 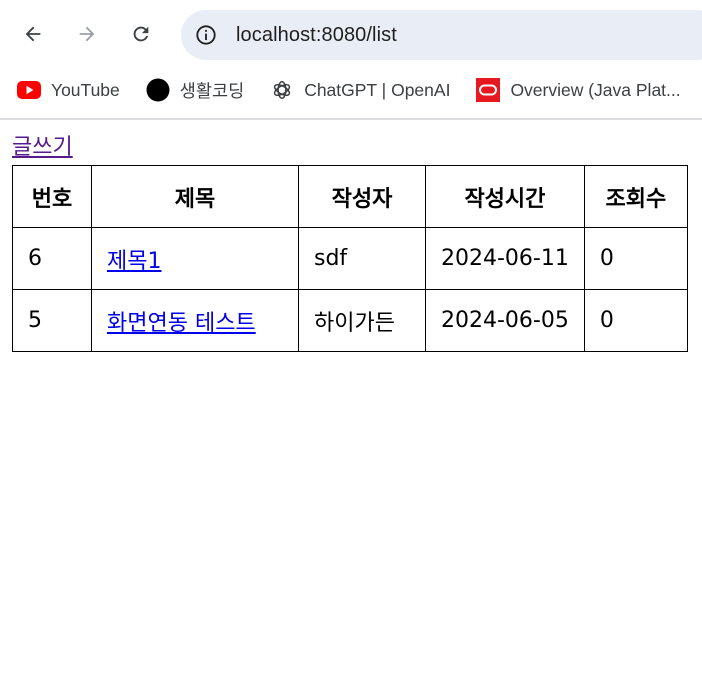 What do you see at coordinates (362, 320) in the screenshot?
I see `cell-writer: 하이가든` at bounding box center [362, 320].